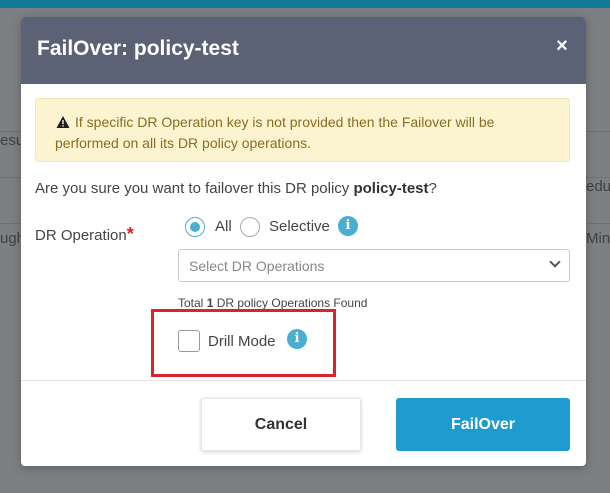 Image resolution: width=610 pixels, height=493 pixels. Describe the element at coordinates (130, 234) in the screenshot. I see `required-marker: *` at that location.